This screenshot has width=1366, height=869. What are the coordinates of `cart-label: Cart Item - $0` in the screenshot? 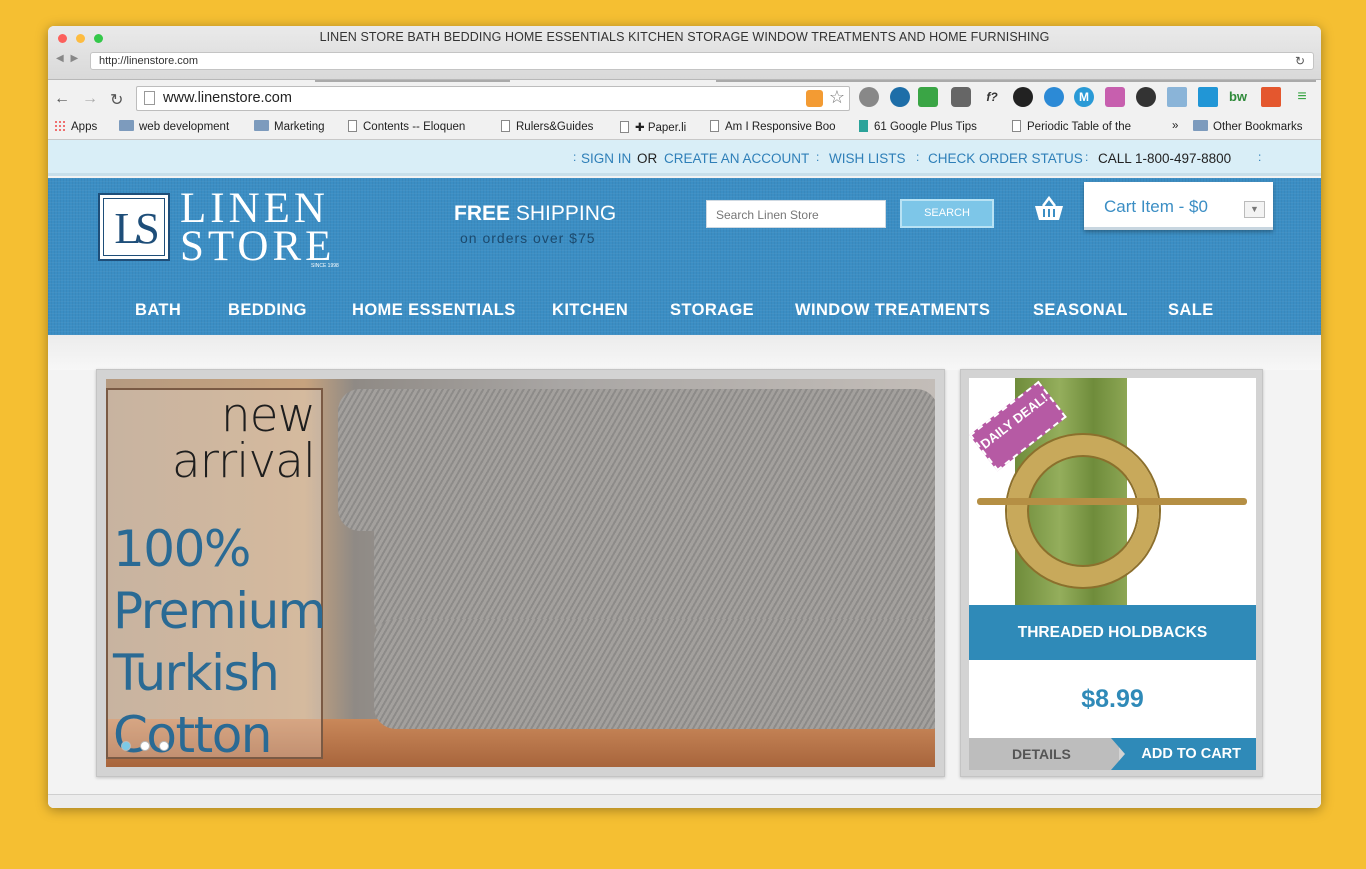 It's located at (1156, 206).